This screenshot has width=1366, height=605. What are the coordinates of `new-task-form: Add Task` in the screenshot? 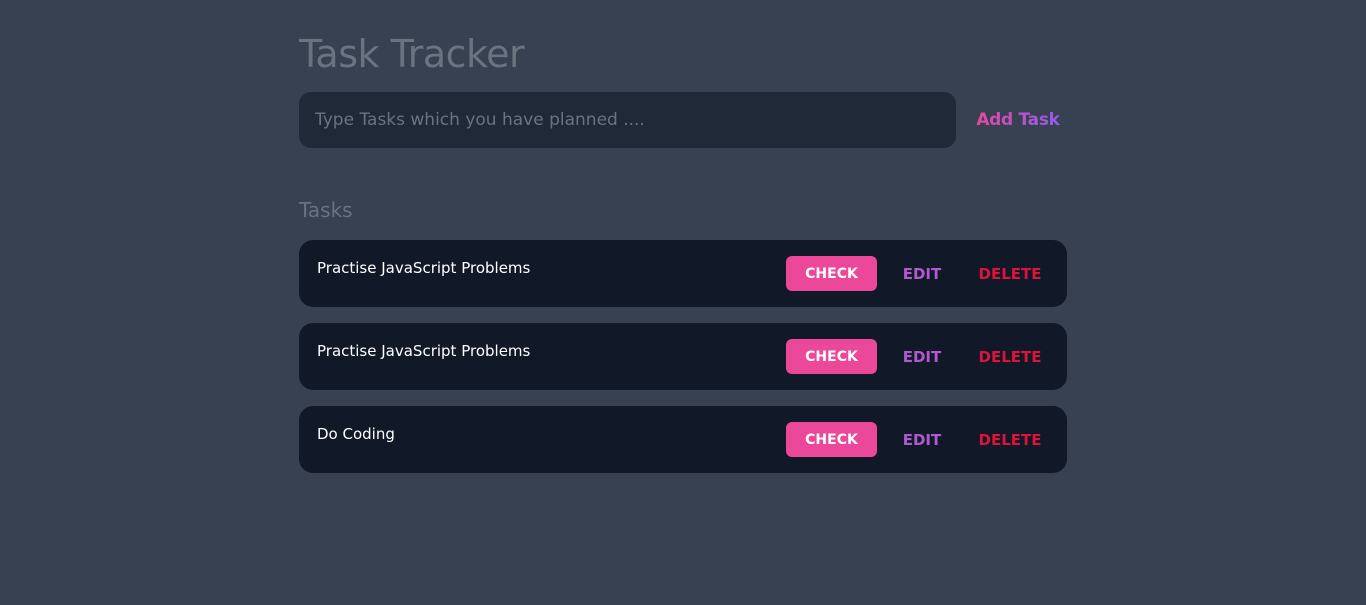 It's located at (683, 120).